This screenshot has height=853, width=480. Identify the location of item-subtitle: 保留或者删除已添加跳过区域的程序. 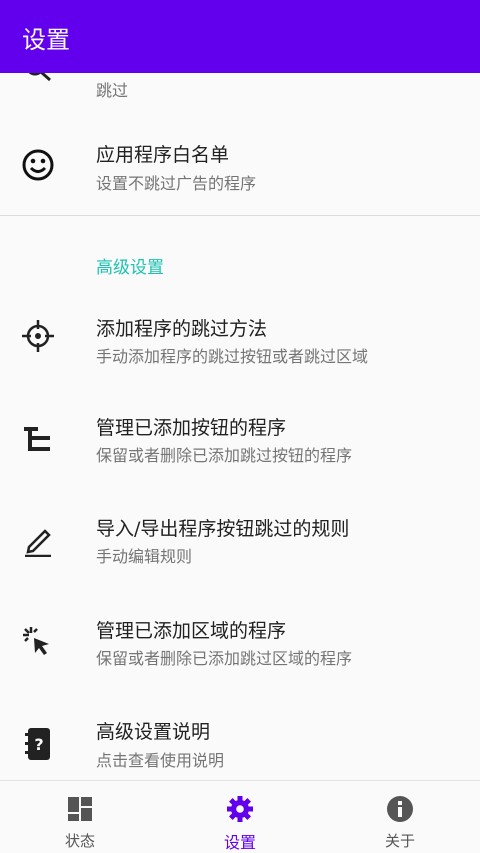
(224, 658).